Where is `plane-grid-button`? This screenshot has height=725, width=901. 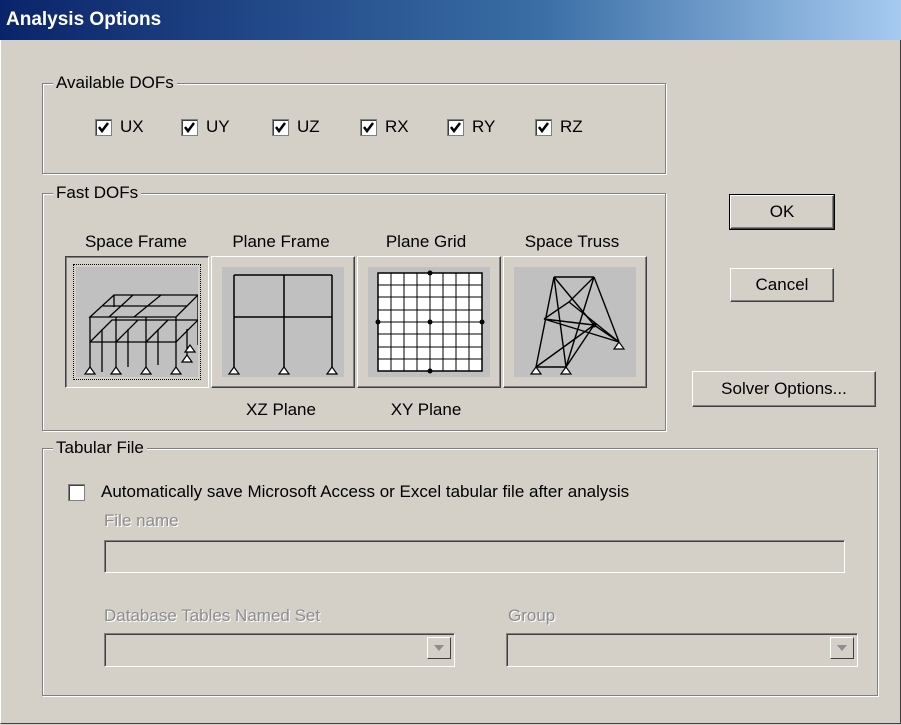
plane-grid-button is located at coordinates (429, 322).